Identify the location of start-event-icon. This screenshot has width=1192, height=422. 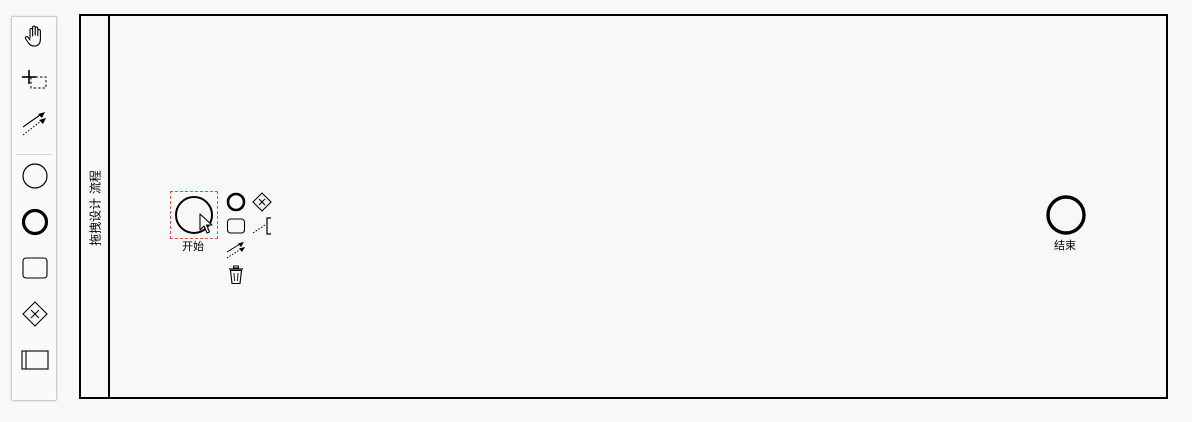
(35, 176).